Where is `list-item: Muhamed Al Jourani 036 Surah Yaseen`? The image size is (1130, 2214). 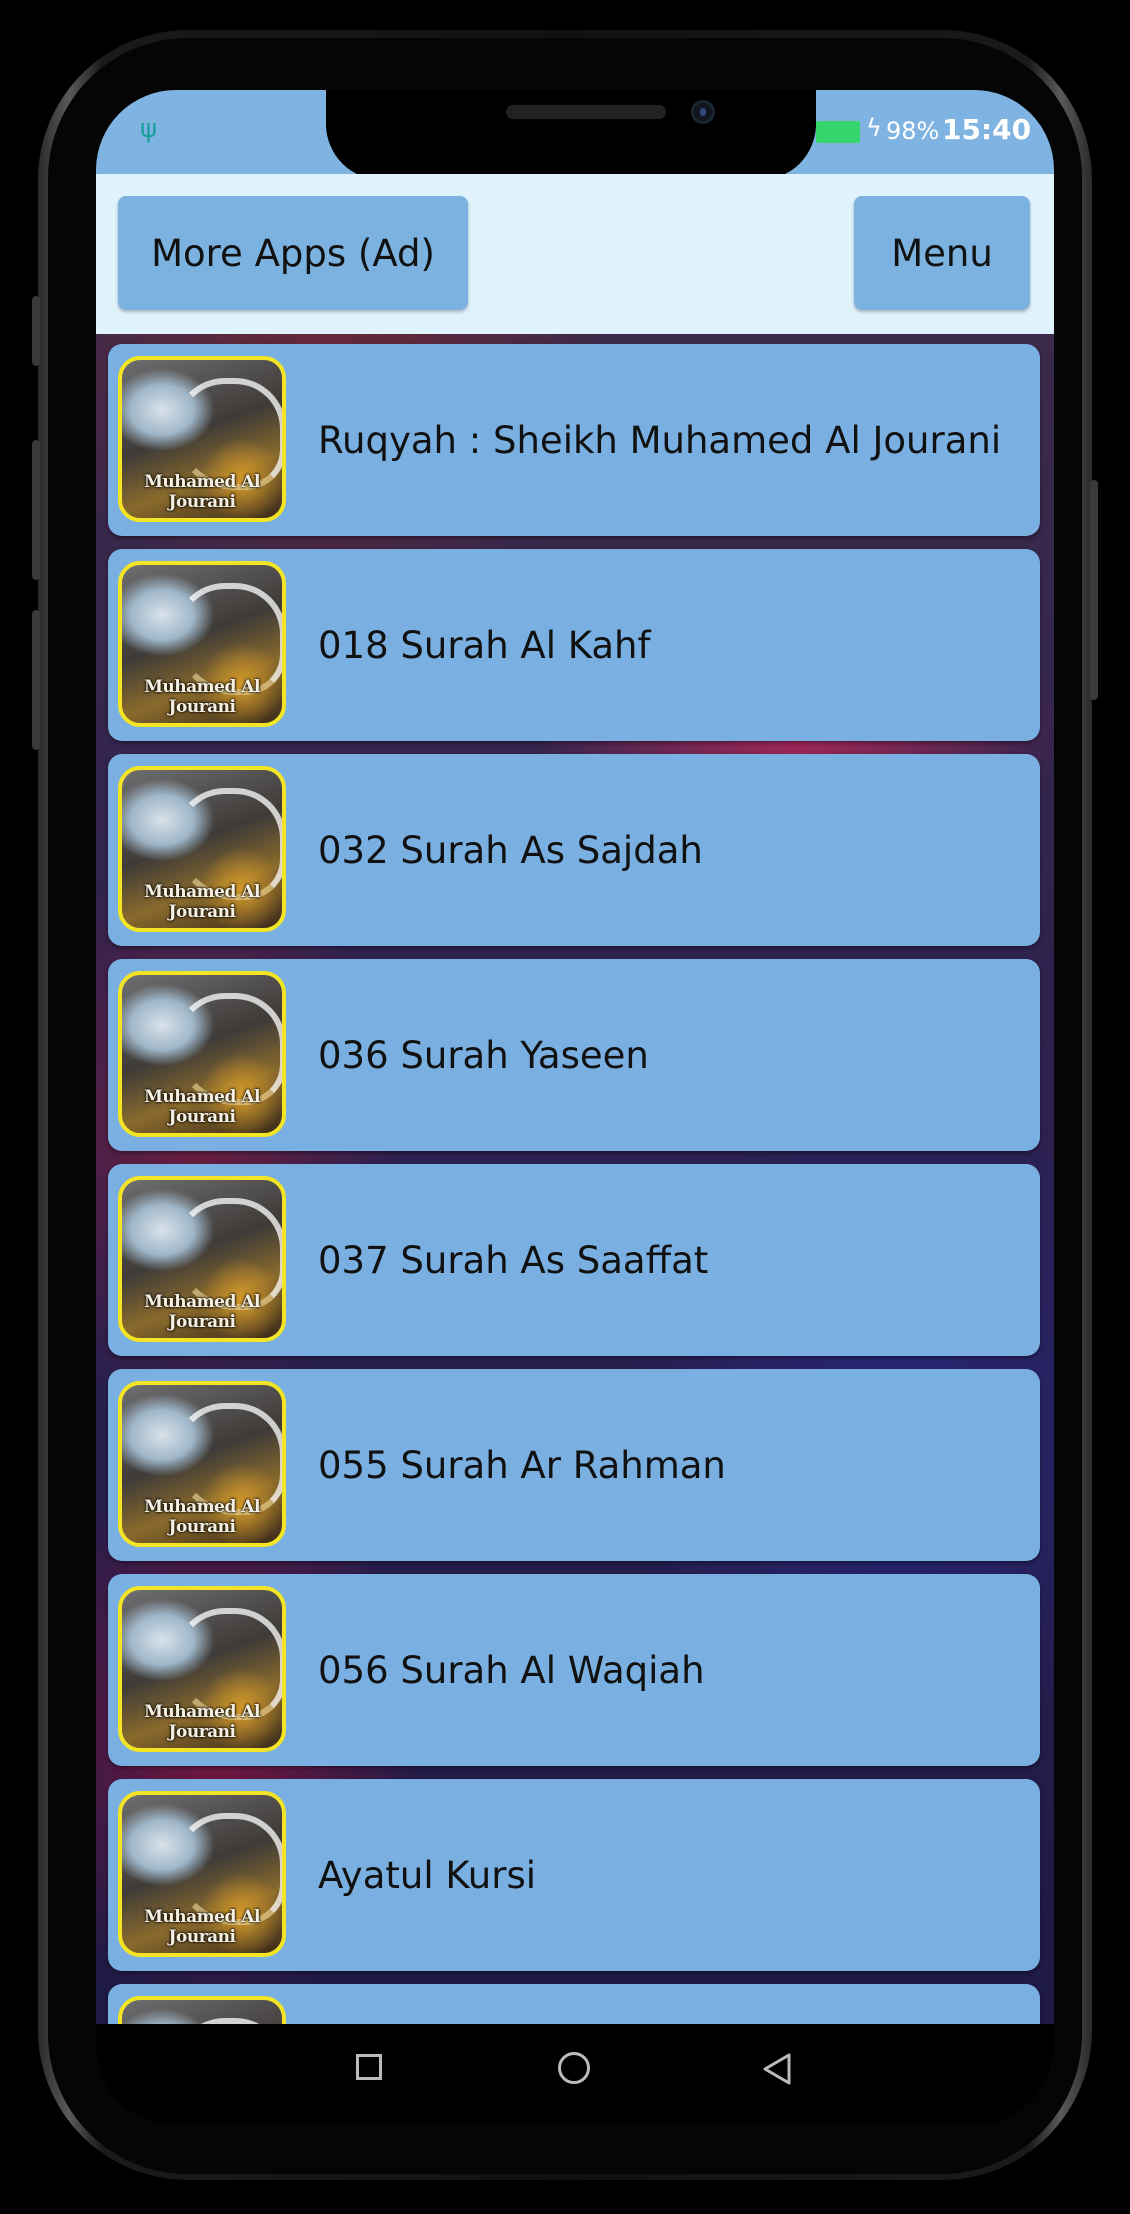 list-item: Muhamed Al Jourani 036 Surah Yaseen is located at coordinates (574, 1055).